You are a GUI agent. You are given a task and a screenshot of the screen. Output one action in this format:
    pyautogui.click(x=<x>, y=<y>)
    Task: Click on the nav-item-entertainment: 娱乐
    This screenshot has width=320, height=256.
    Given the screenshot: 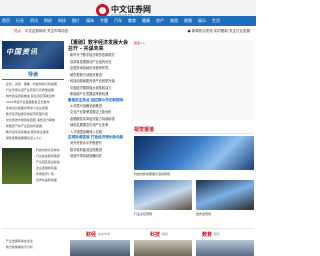 What is the action you would take?
    pyautogui.click(x=202, y=21)
    